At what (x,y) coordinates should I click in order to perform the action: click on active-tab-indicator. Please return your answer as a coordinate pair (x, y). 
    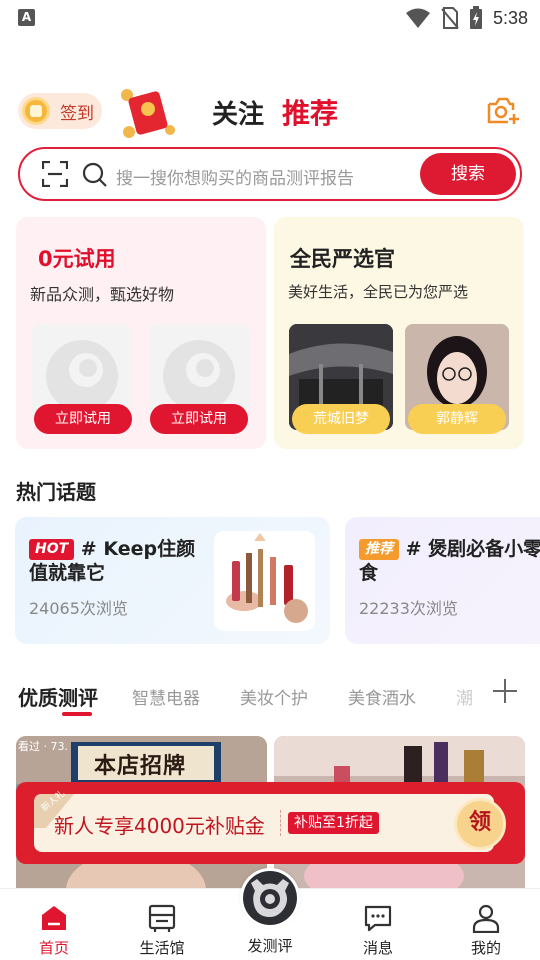
    Looking at the image, I should click on (77, 714).